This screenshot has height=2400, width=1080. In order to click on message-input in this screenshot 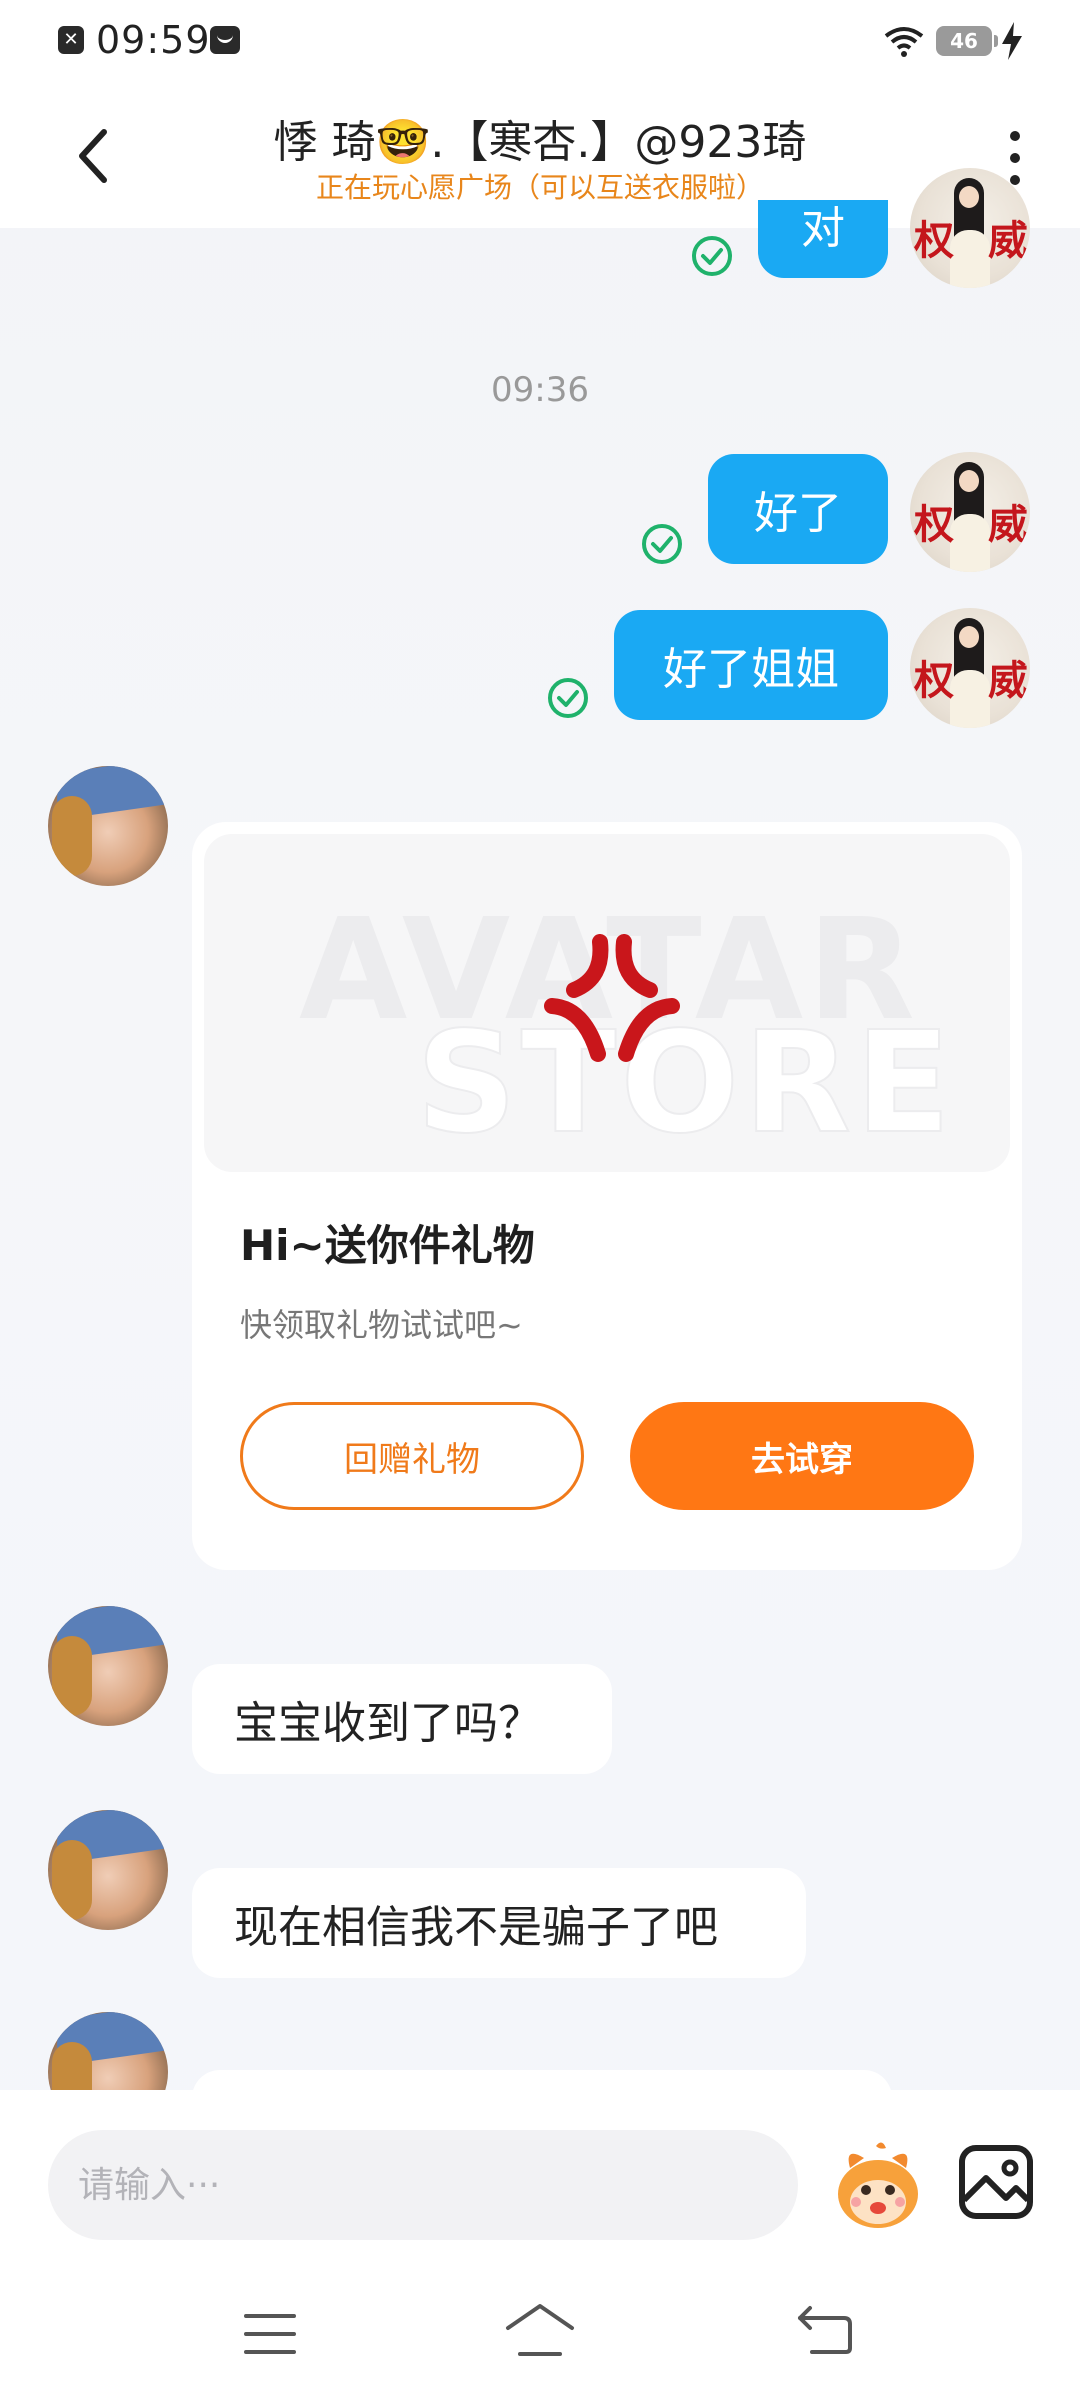, I will do `click(423, 2185)`.